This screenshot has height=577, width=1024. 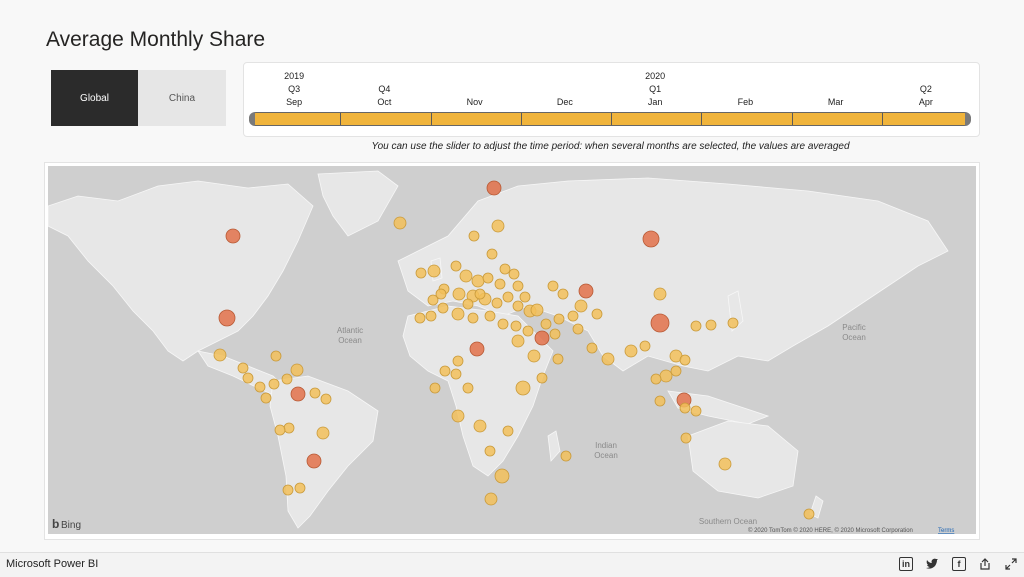 I want to click on linkedin-icon: in, so click(x=906, y=564).